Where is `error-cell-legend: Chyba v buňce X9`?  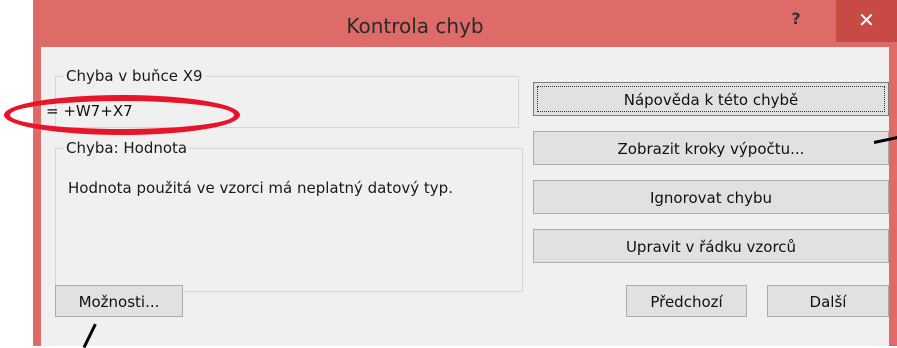 error-cell-legend: Chyba v buňce X9 is located at coordinates (134, 76).